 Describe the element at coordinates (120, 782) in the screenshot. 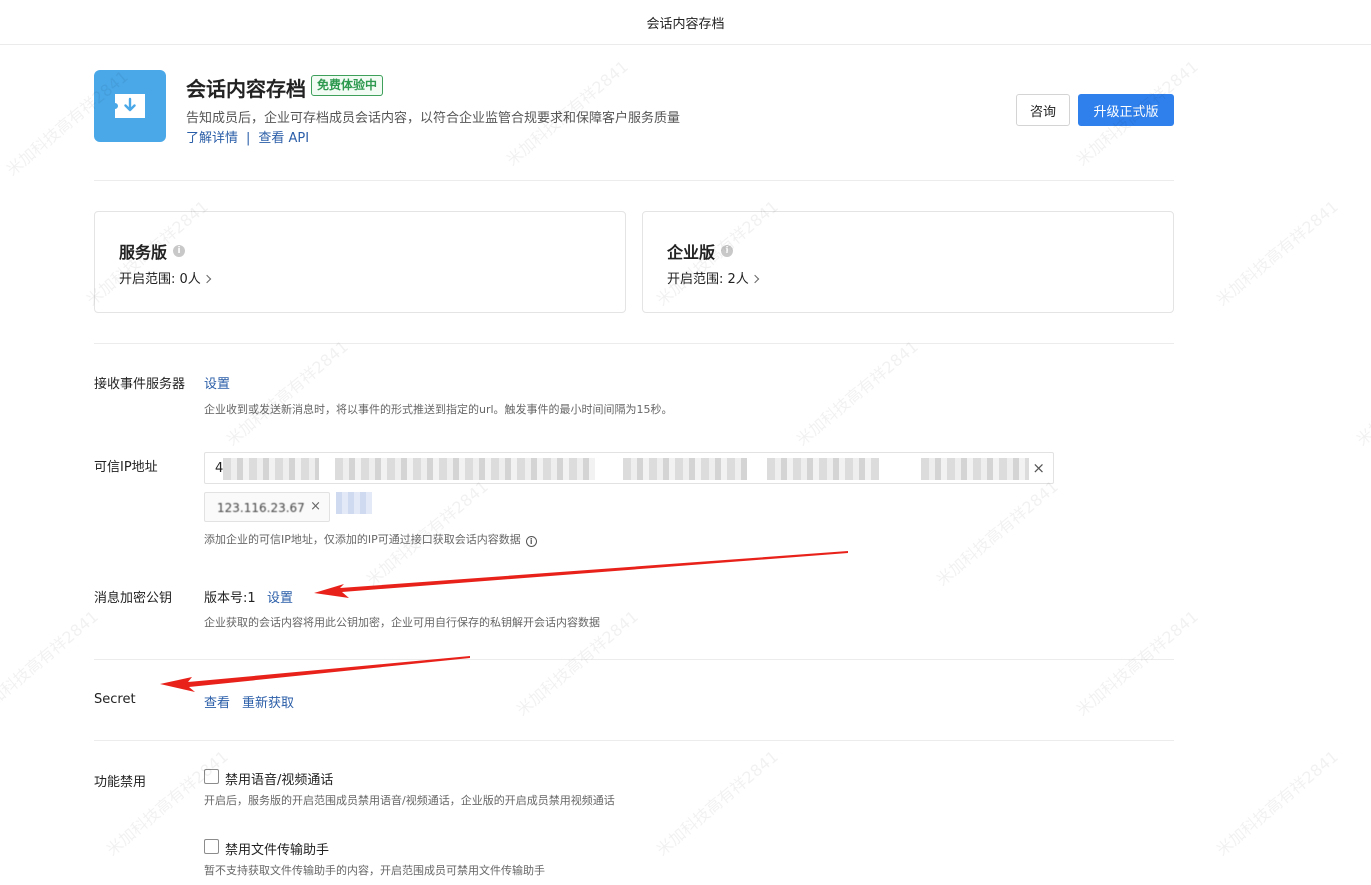

I see `disable-features-label: 功能禁用` at that location.